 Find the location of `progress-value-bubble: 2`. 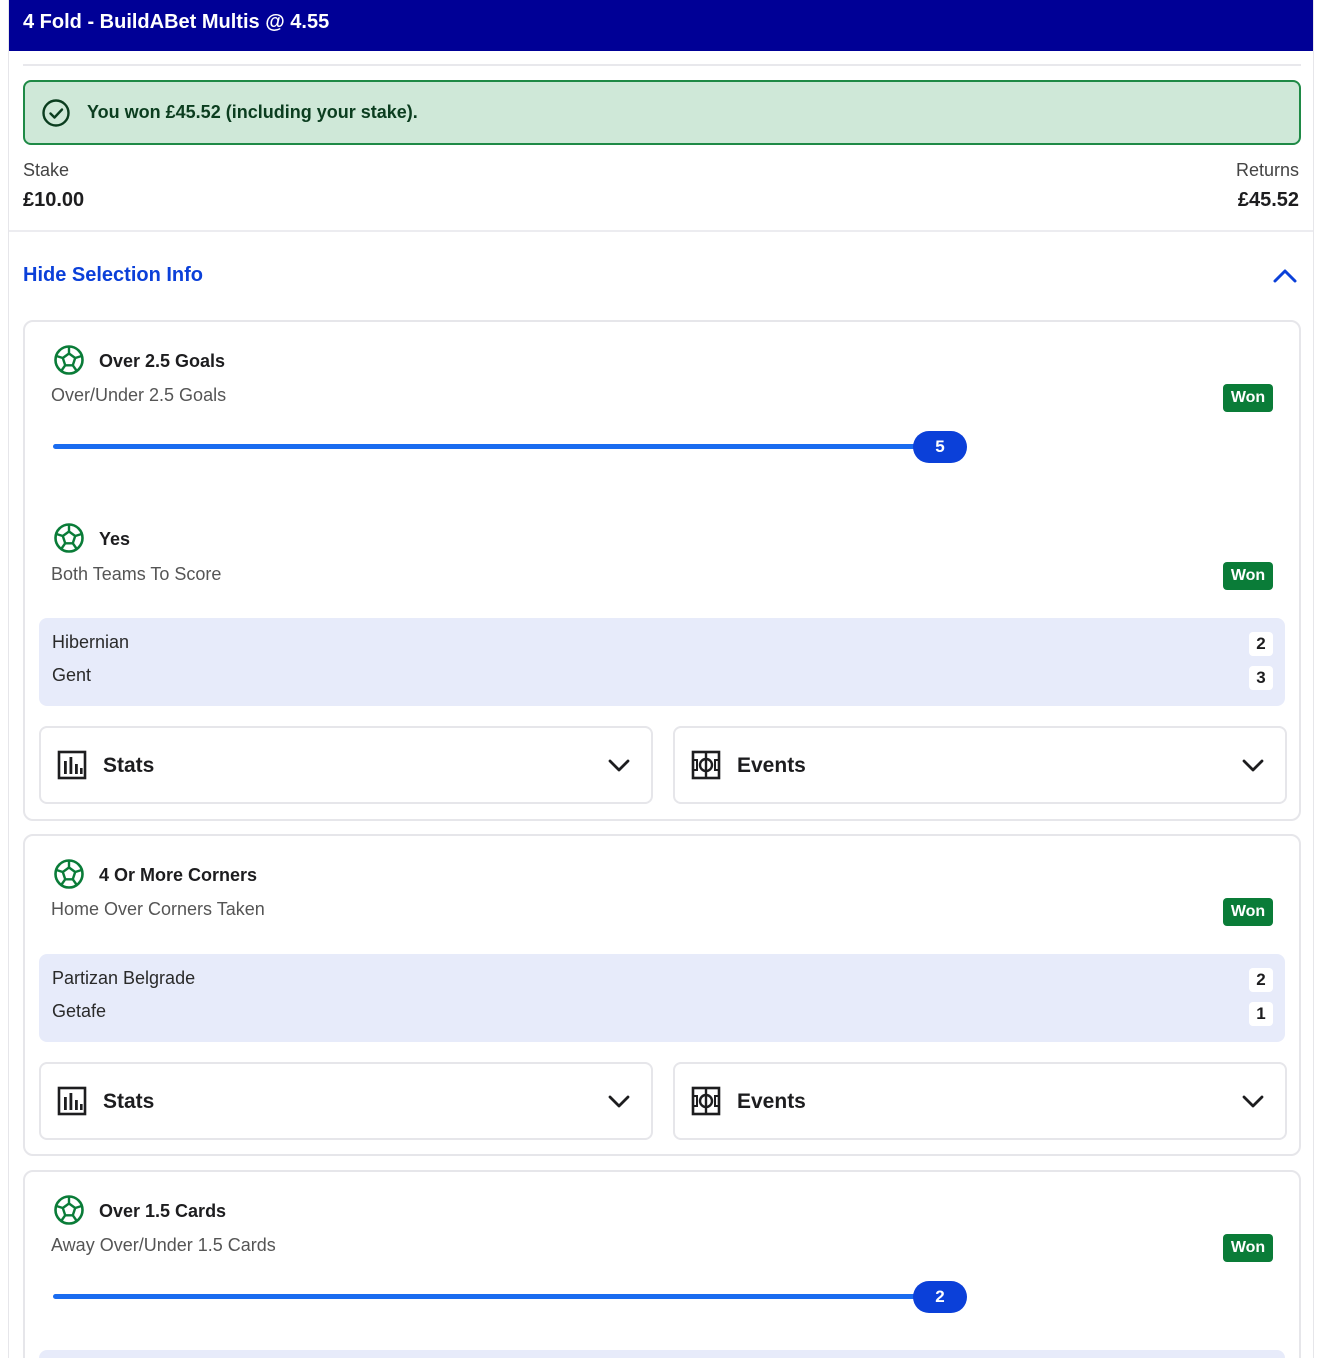

progress-value-bubble: 2 is located at coordinates (940, 1297).